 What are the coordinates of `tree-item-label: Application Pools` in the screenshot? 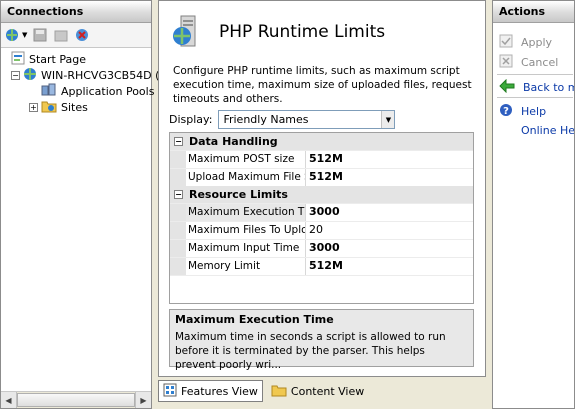 It's located at (108, 91).